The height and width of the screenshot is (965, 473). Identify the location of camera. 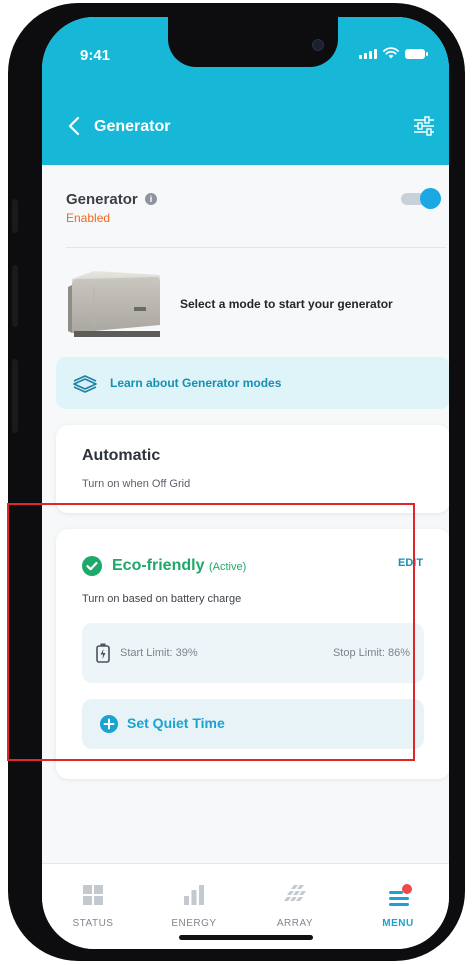
(318, 45).